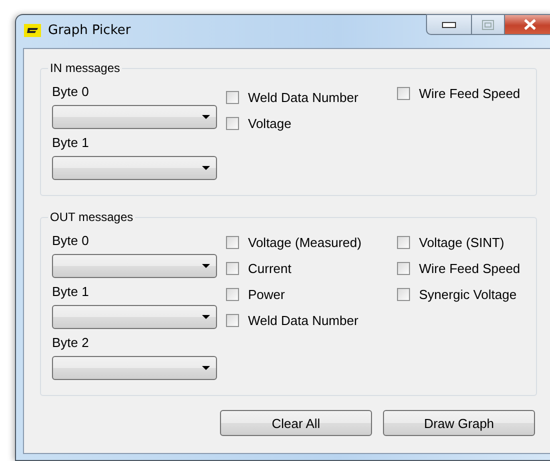 The height and width of the screenshot is (461, 550). What do you see at coordinates (89, 30) in the screenshot?
I see `window-title: Graph Picker` at bounding box center [89, 30].